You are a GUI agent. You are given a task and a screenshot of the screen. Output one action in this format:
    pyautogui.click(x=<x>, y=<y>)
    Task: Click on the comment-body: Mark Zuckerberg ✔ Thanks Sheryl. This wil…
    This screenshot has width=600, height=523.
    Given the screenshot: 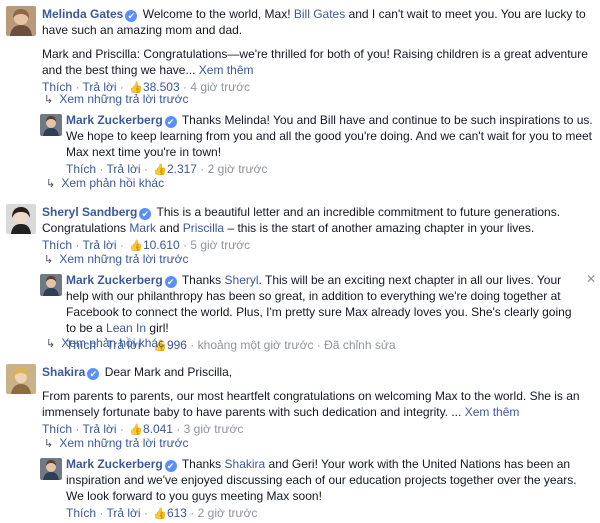 What is the action you would take?
    pyautogui.click(x=325, y=304)
    